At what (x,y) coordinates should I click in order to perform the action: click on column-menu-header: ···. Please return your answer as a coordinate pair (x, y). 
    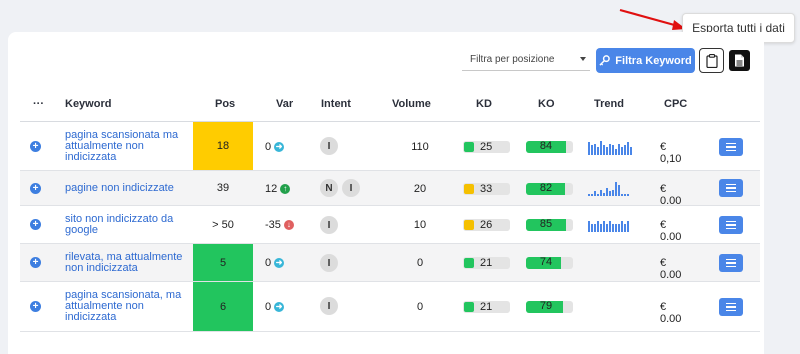
    Looking at the image, I should click on (38, 104).